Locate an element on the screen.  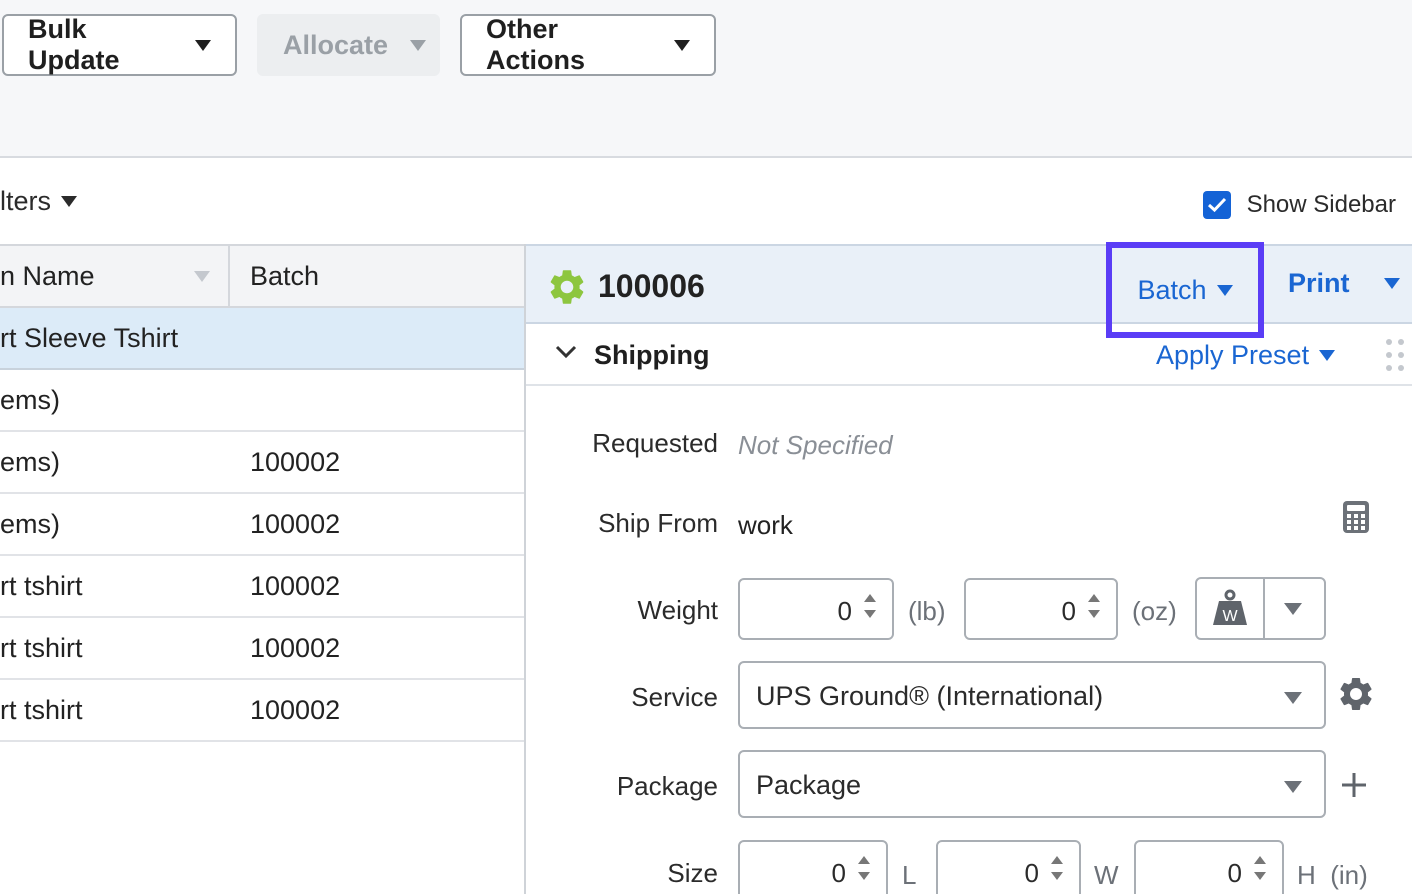
requested-label: Requested is located at coordinates (655, 443).